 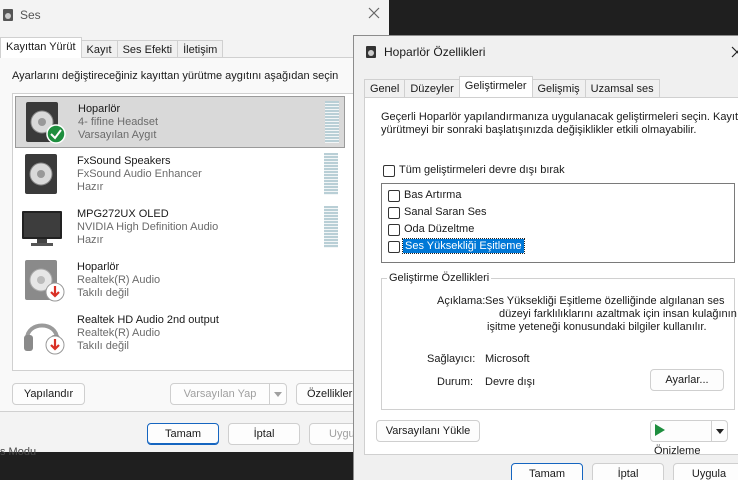 What do you see at coordinates (461, 301) in the screenshot?
I see `description-label: Açıklama:` at bounding box center [461, 301].